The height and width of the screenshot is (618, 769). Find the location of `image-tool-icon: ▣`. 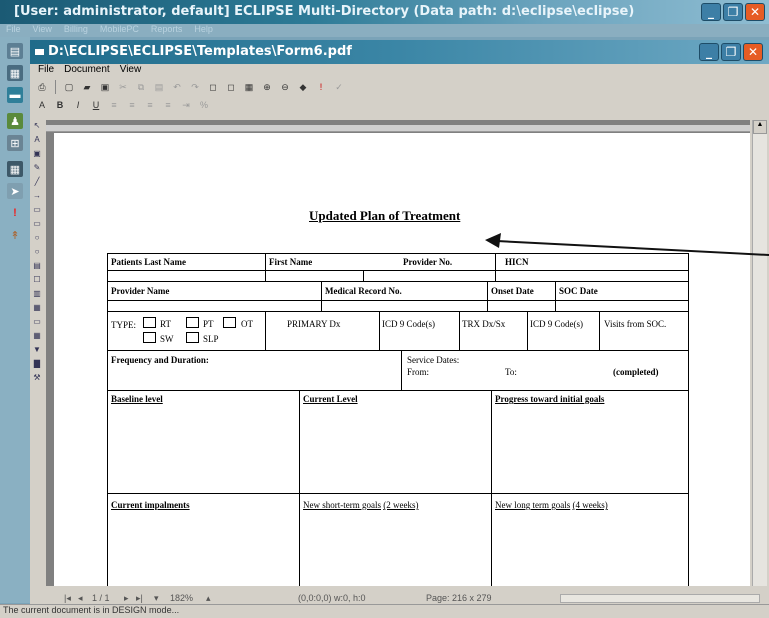

image-tool-icon: ▣ is located at coordinates (37, 153).